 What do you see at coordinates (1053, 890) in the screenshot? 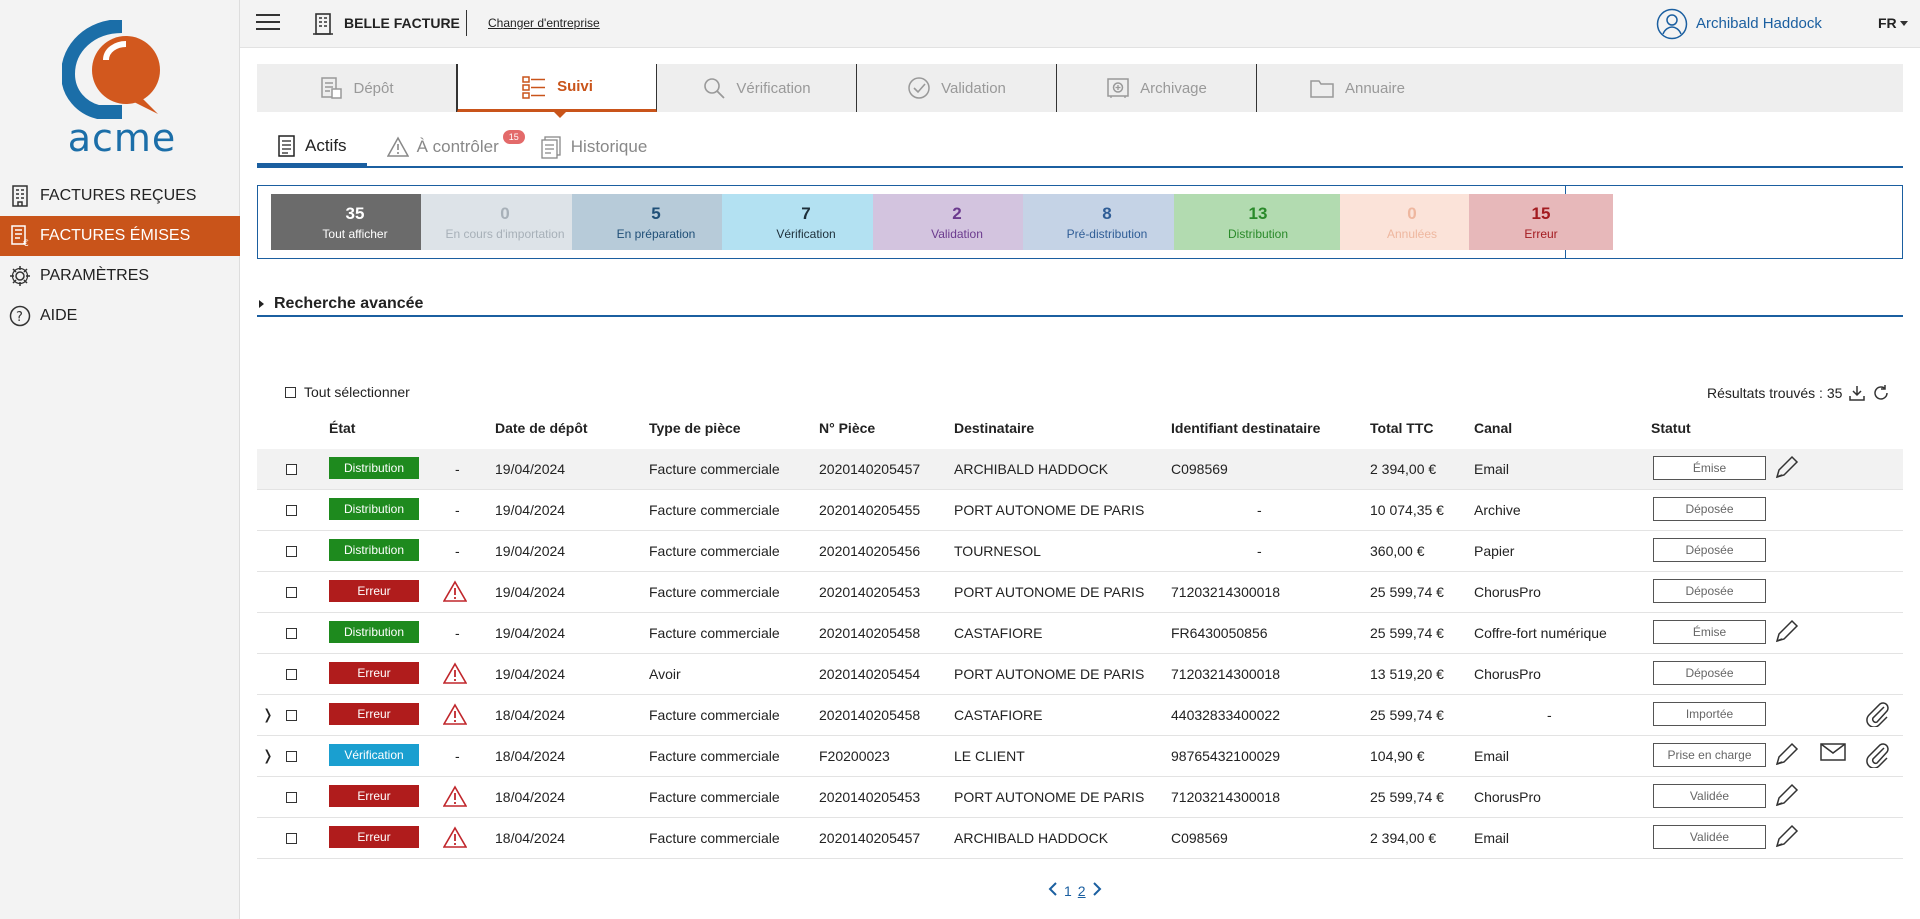
I see `chevron-left-icon` at bounding box center [1053, 890].